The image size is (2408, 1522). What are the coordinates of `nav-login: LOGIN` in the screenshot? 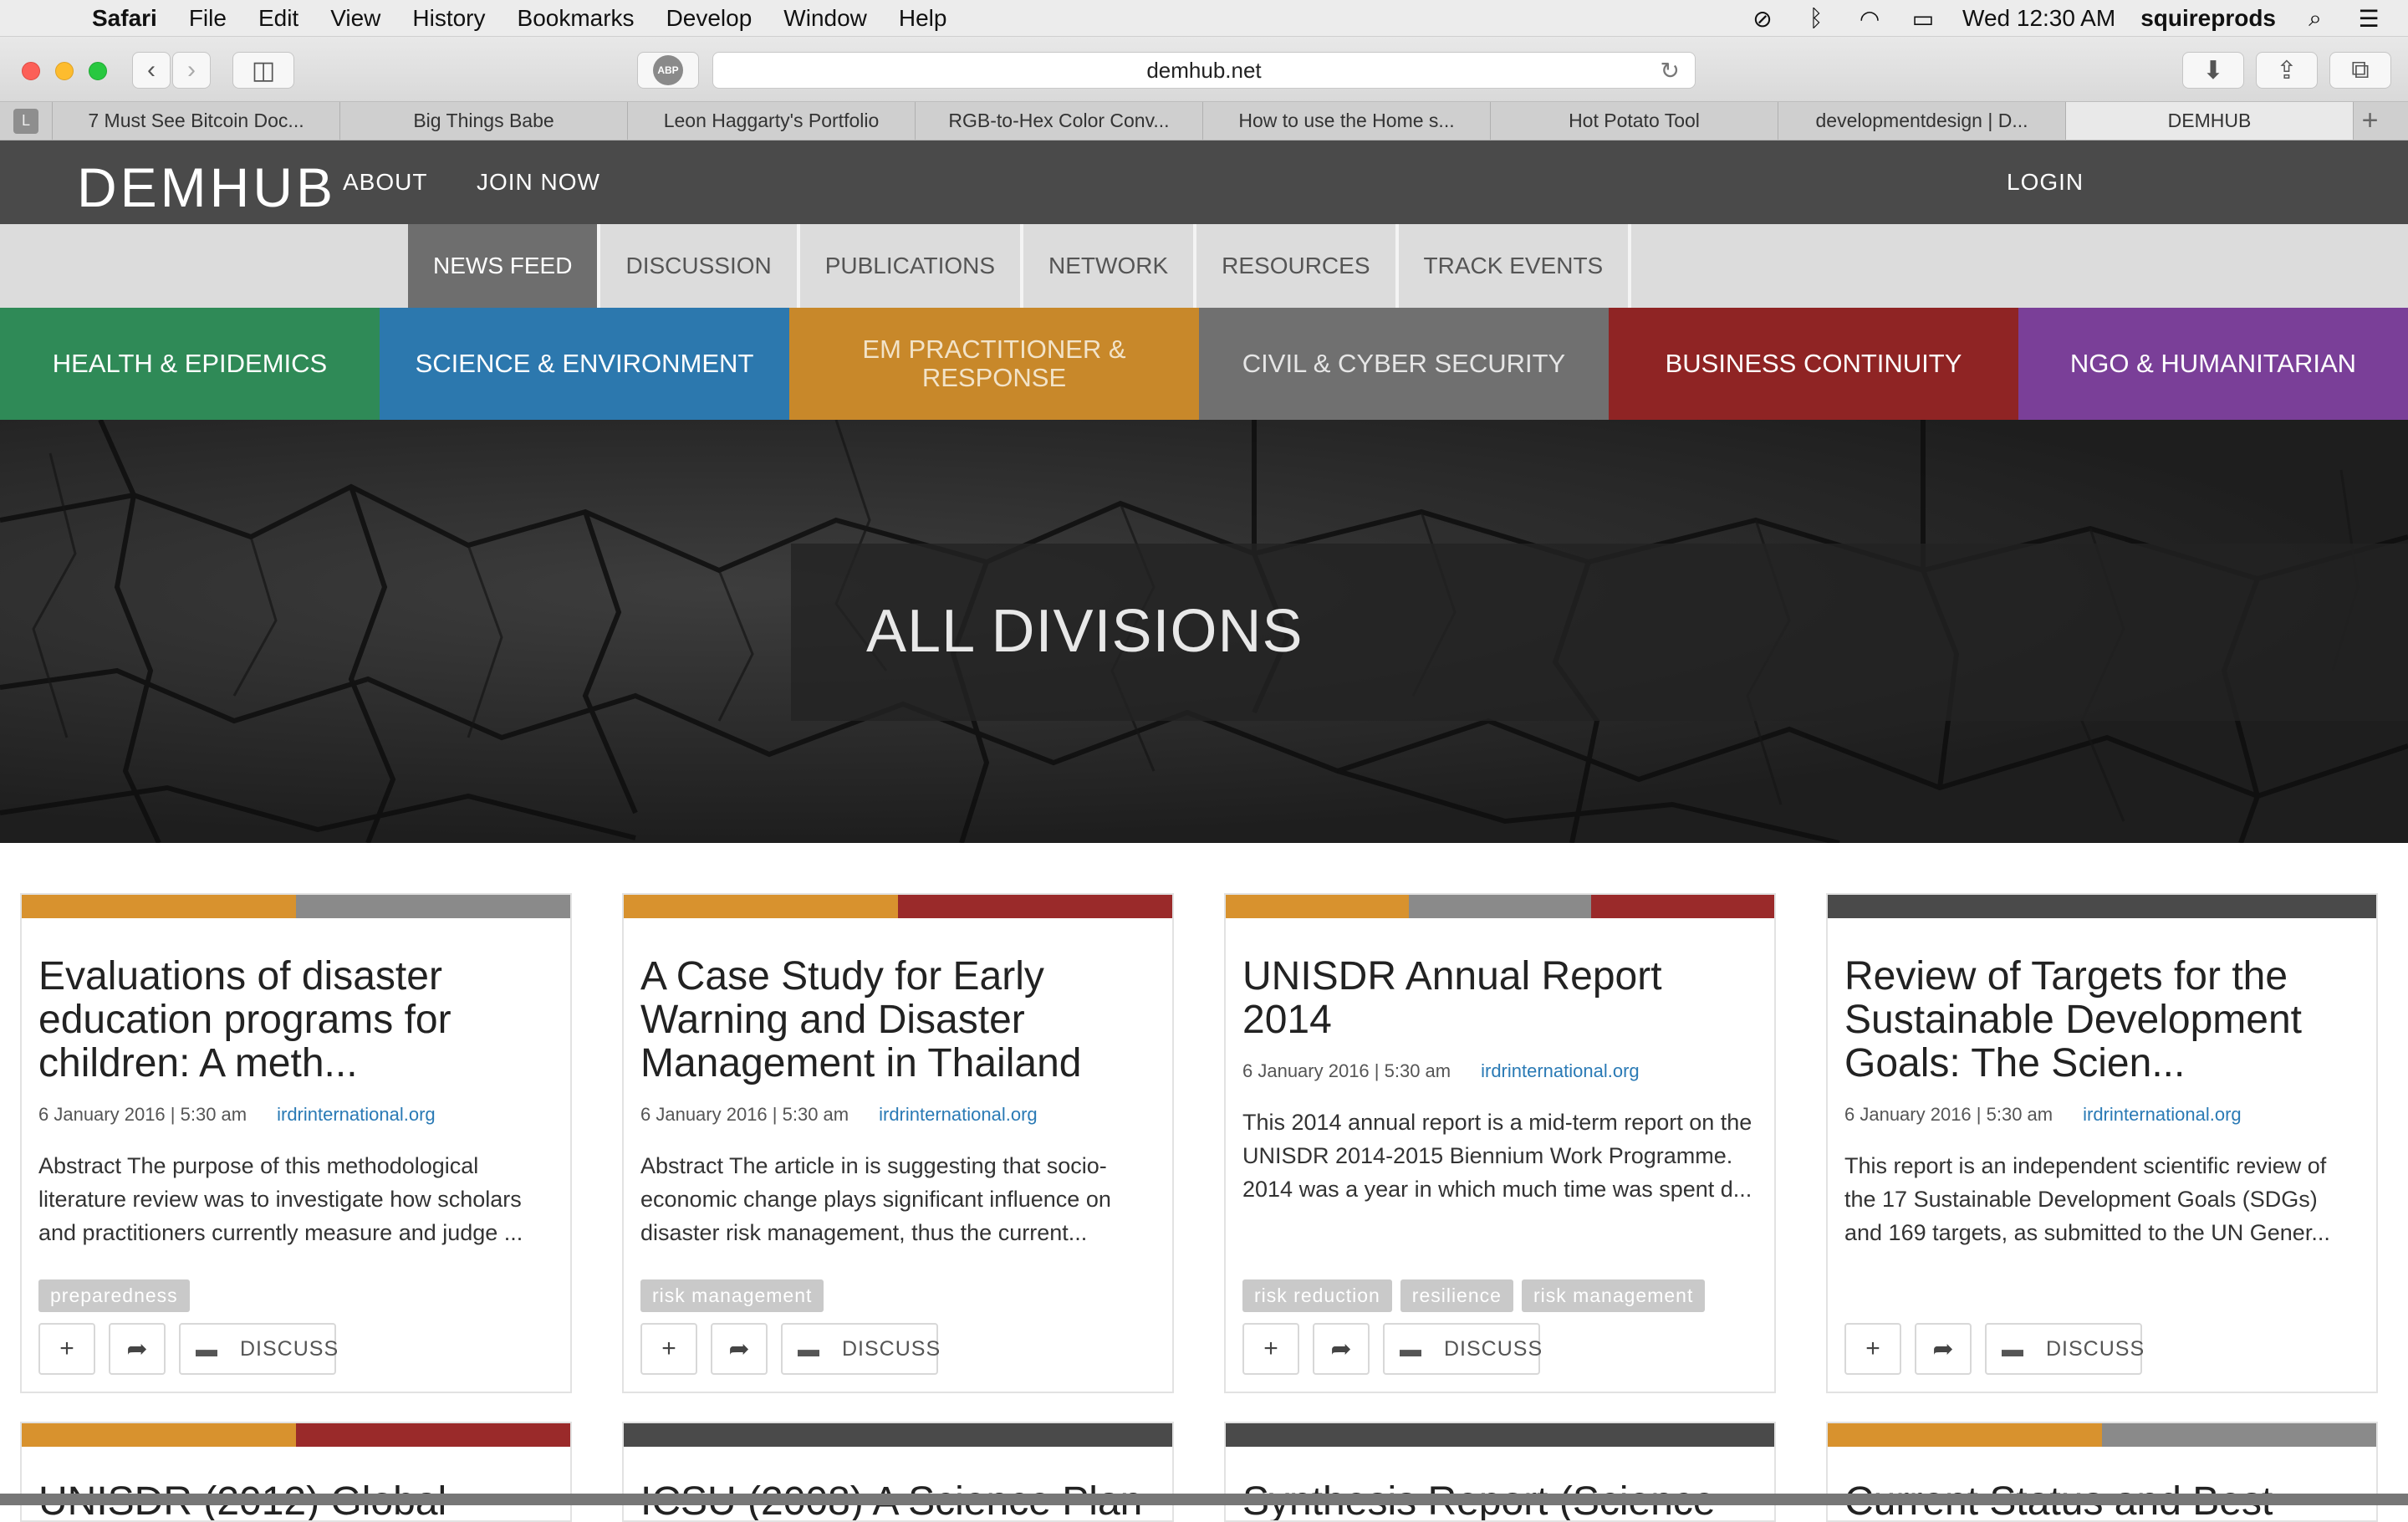 It's located at (2046, 182).